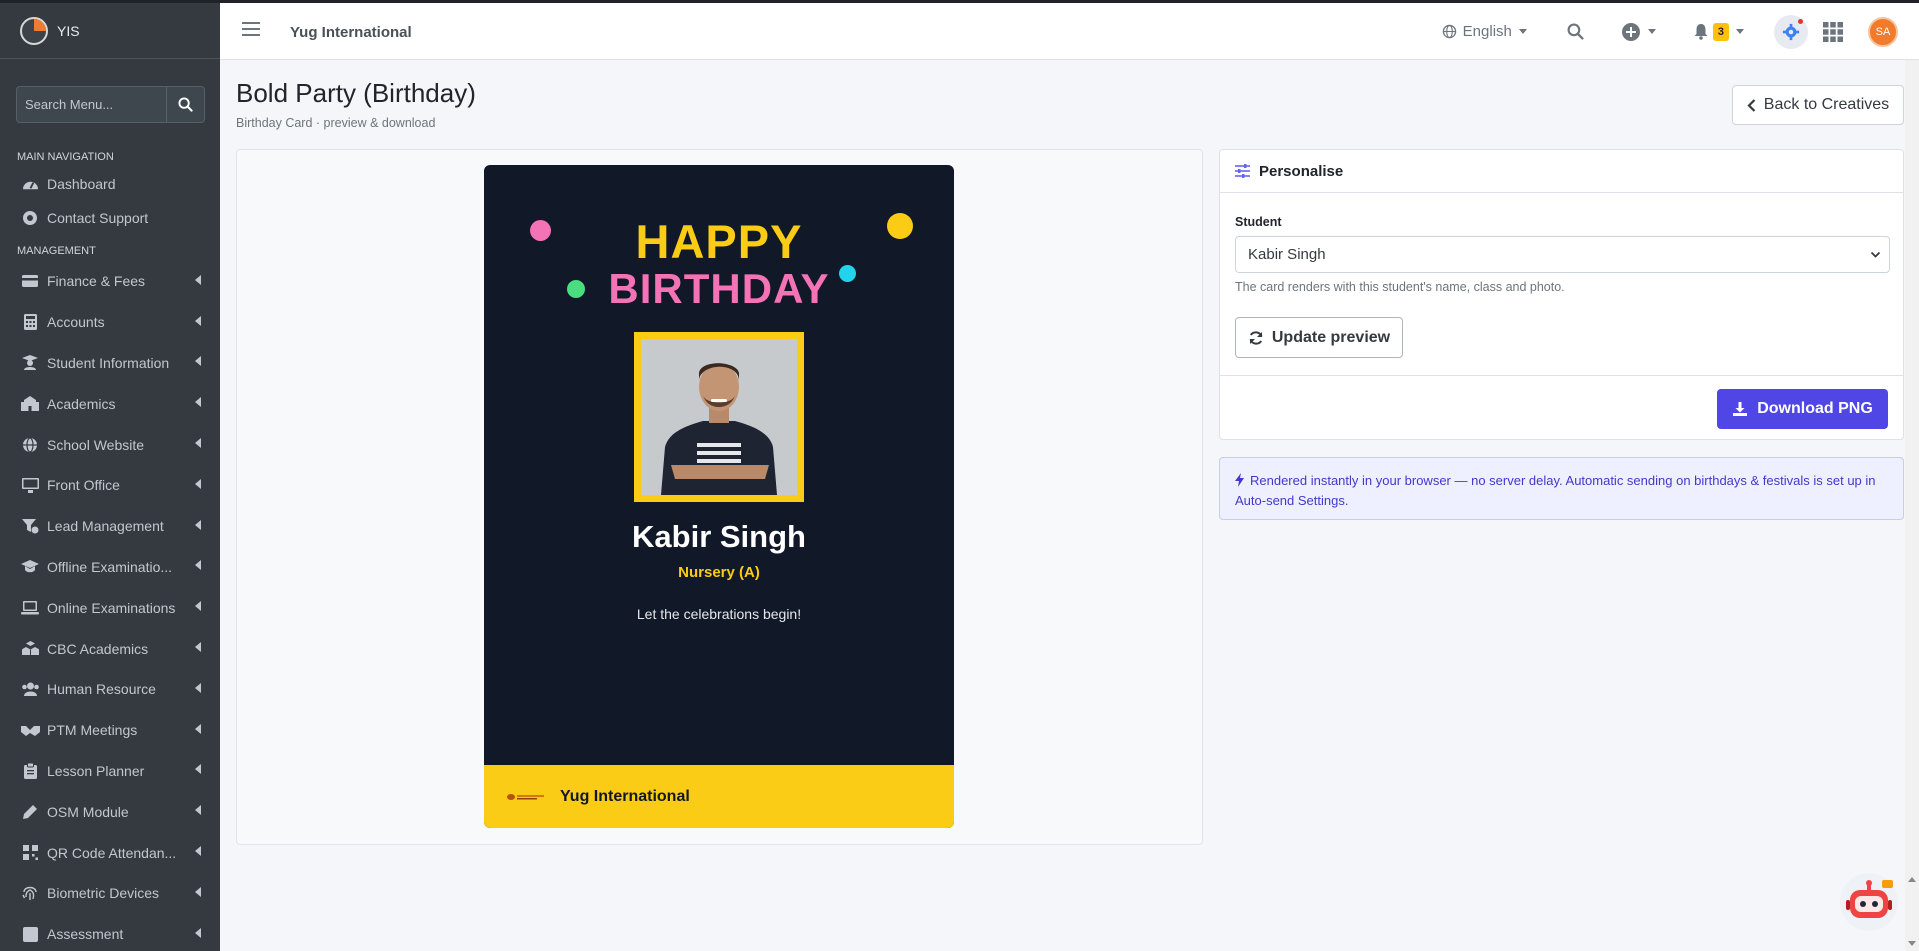 The image size is (1919, 951). Describe the element at coordinates (1680, 31) in the screenshot. I see `topbar-actions: English 3 SA` at that location.